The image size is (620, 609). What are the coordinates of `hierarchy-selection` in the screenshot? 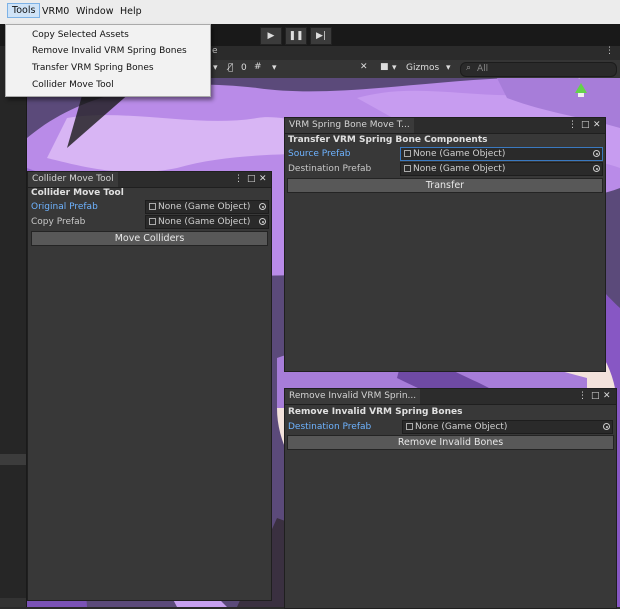 It's located at (13, 459).